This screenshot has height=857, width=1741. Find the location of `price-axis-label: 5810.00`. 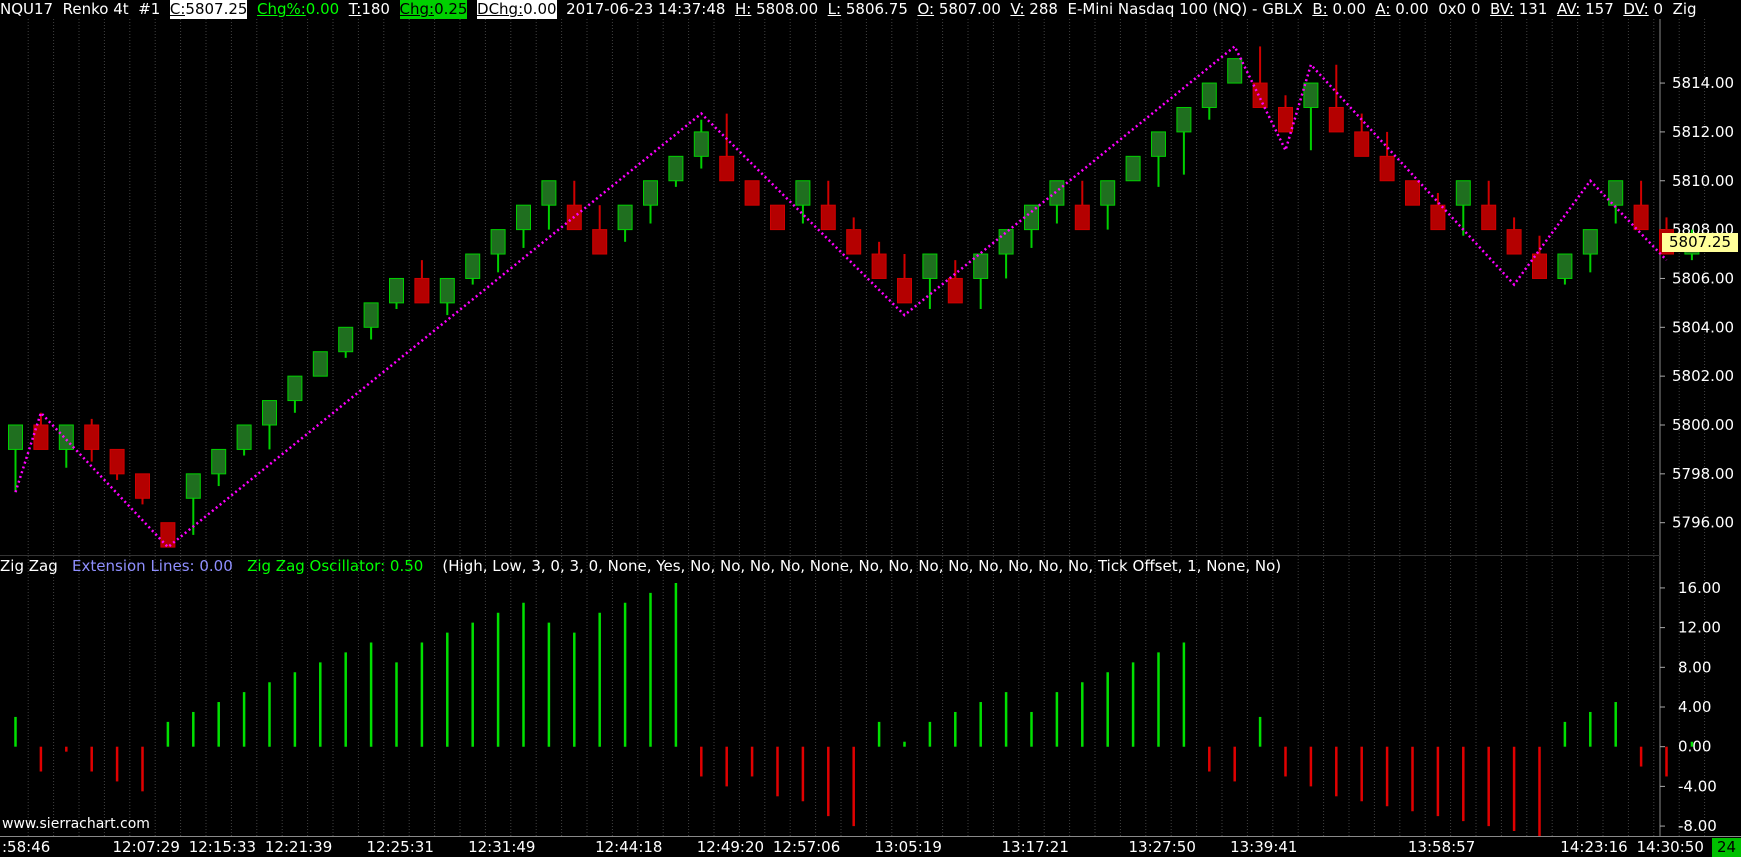

price-axis-label: 5810.00 is located at coordinates (1703, 181).